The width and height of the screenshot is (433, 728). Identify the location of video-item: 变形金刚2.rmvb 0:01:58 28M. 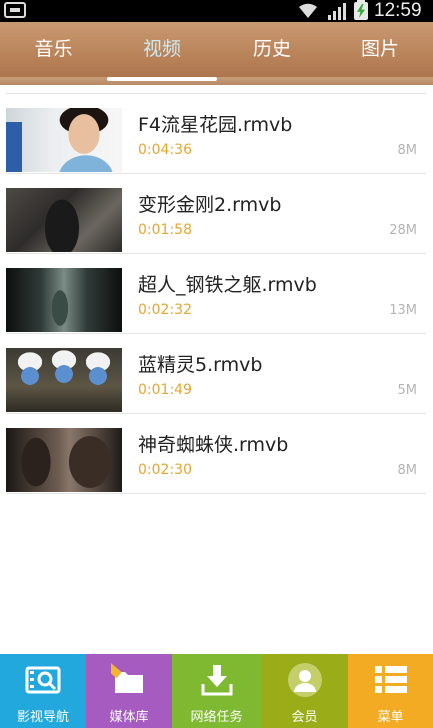
(216, 214).